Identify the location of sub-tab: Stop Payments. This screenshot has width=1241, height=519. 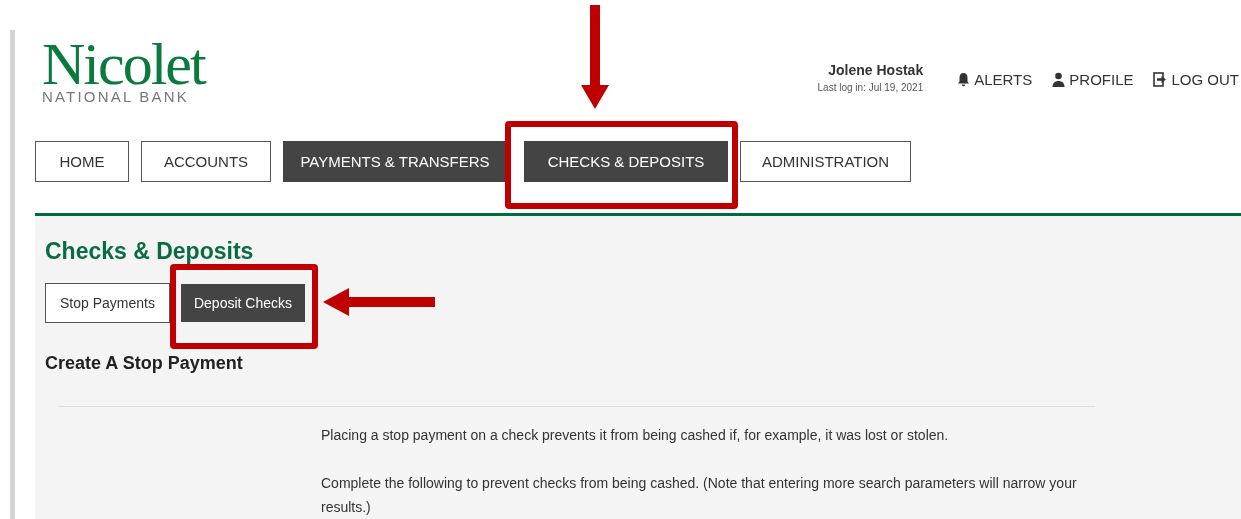
(107, 303).